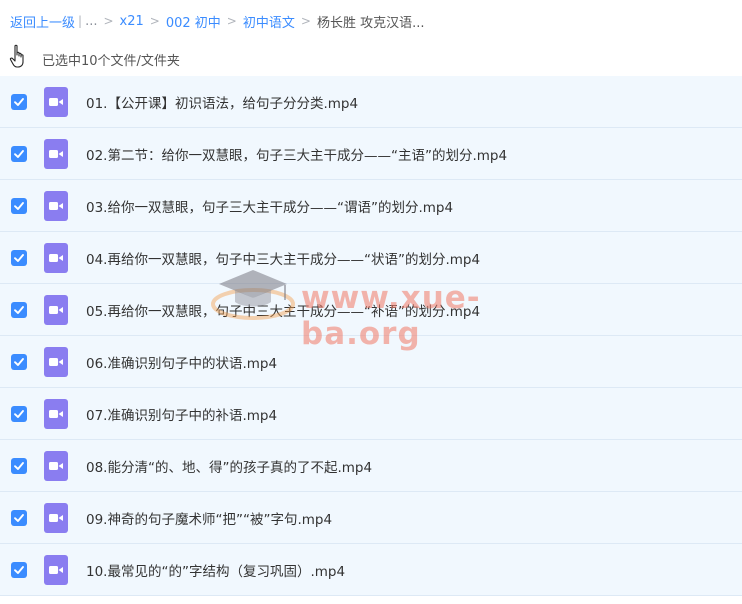 Image resolution: width=742 pixels, height=604 pixels. What do you see at coordinates (193, 21) in the screenshot?
I see `breadcrumb-item-002: 002 初中` at bounding box center [193, 21].